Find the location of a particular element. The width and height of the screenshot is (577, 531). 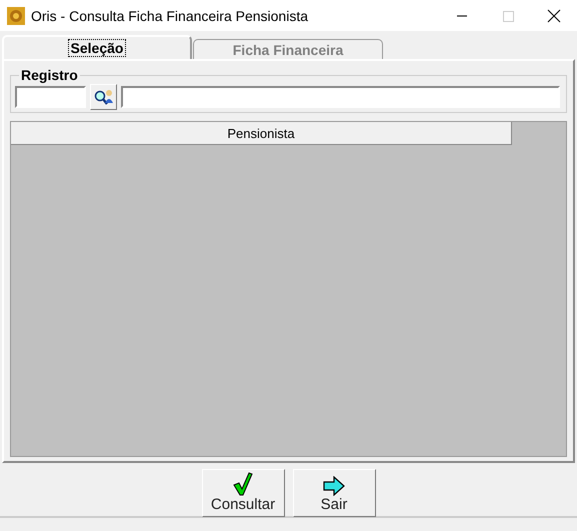

window-title: Oris - Consulta Ficha Financeira Pensionista is located at coordinates (170, 16).